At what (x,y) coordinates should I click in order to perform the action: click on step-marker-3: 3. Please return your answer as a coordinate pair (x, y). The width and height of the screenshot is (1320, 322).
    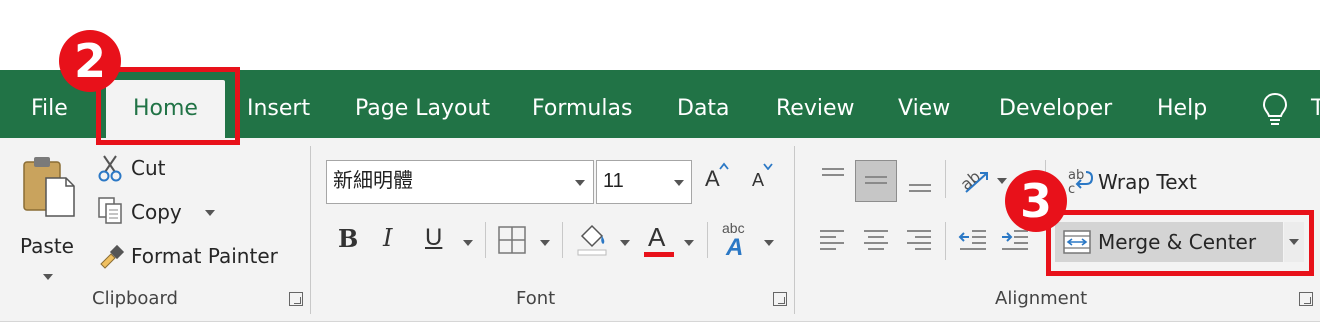
    Looking at the image, I should click on (1036, 201).